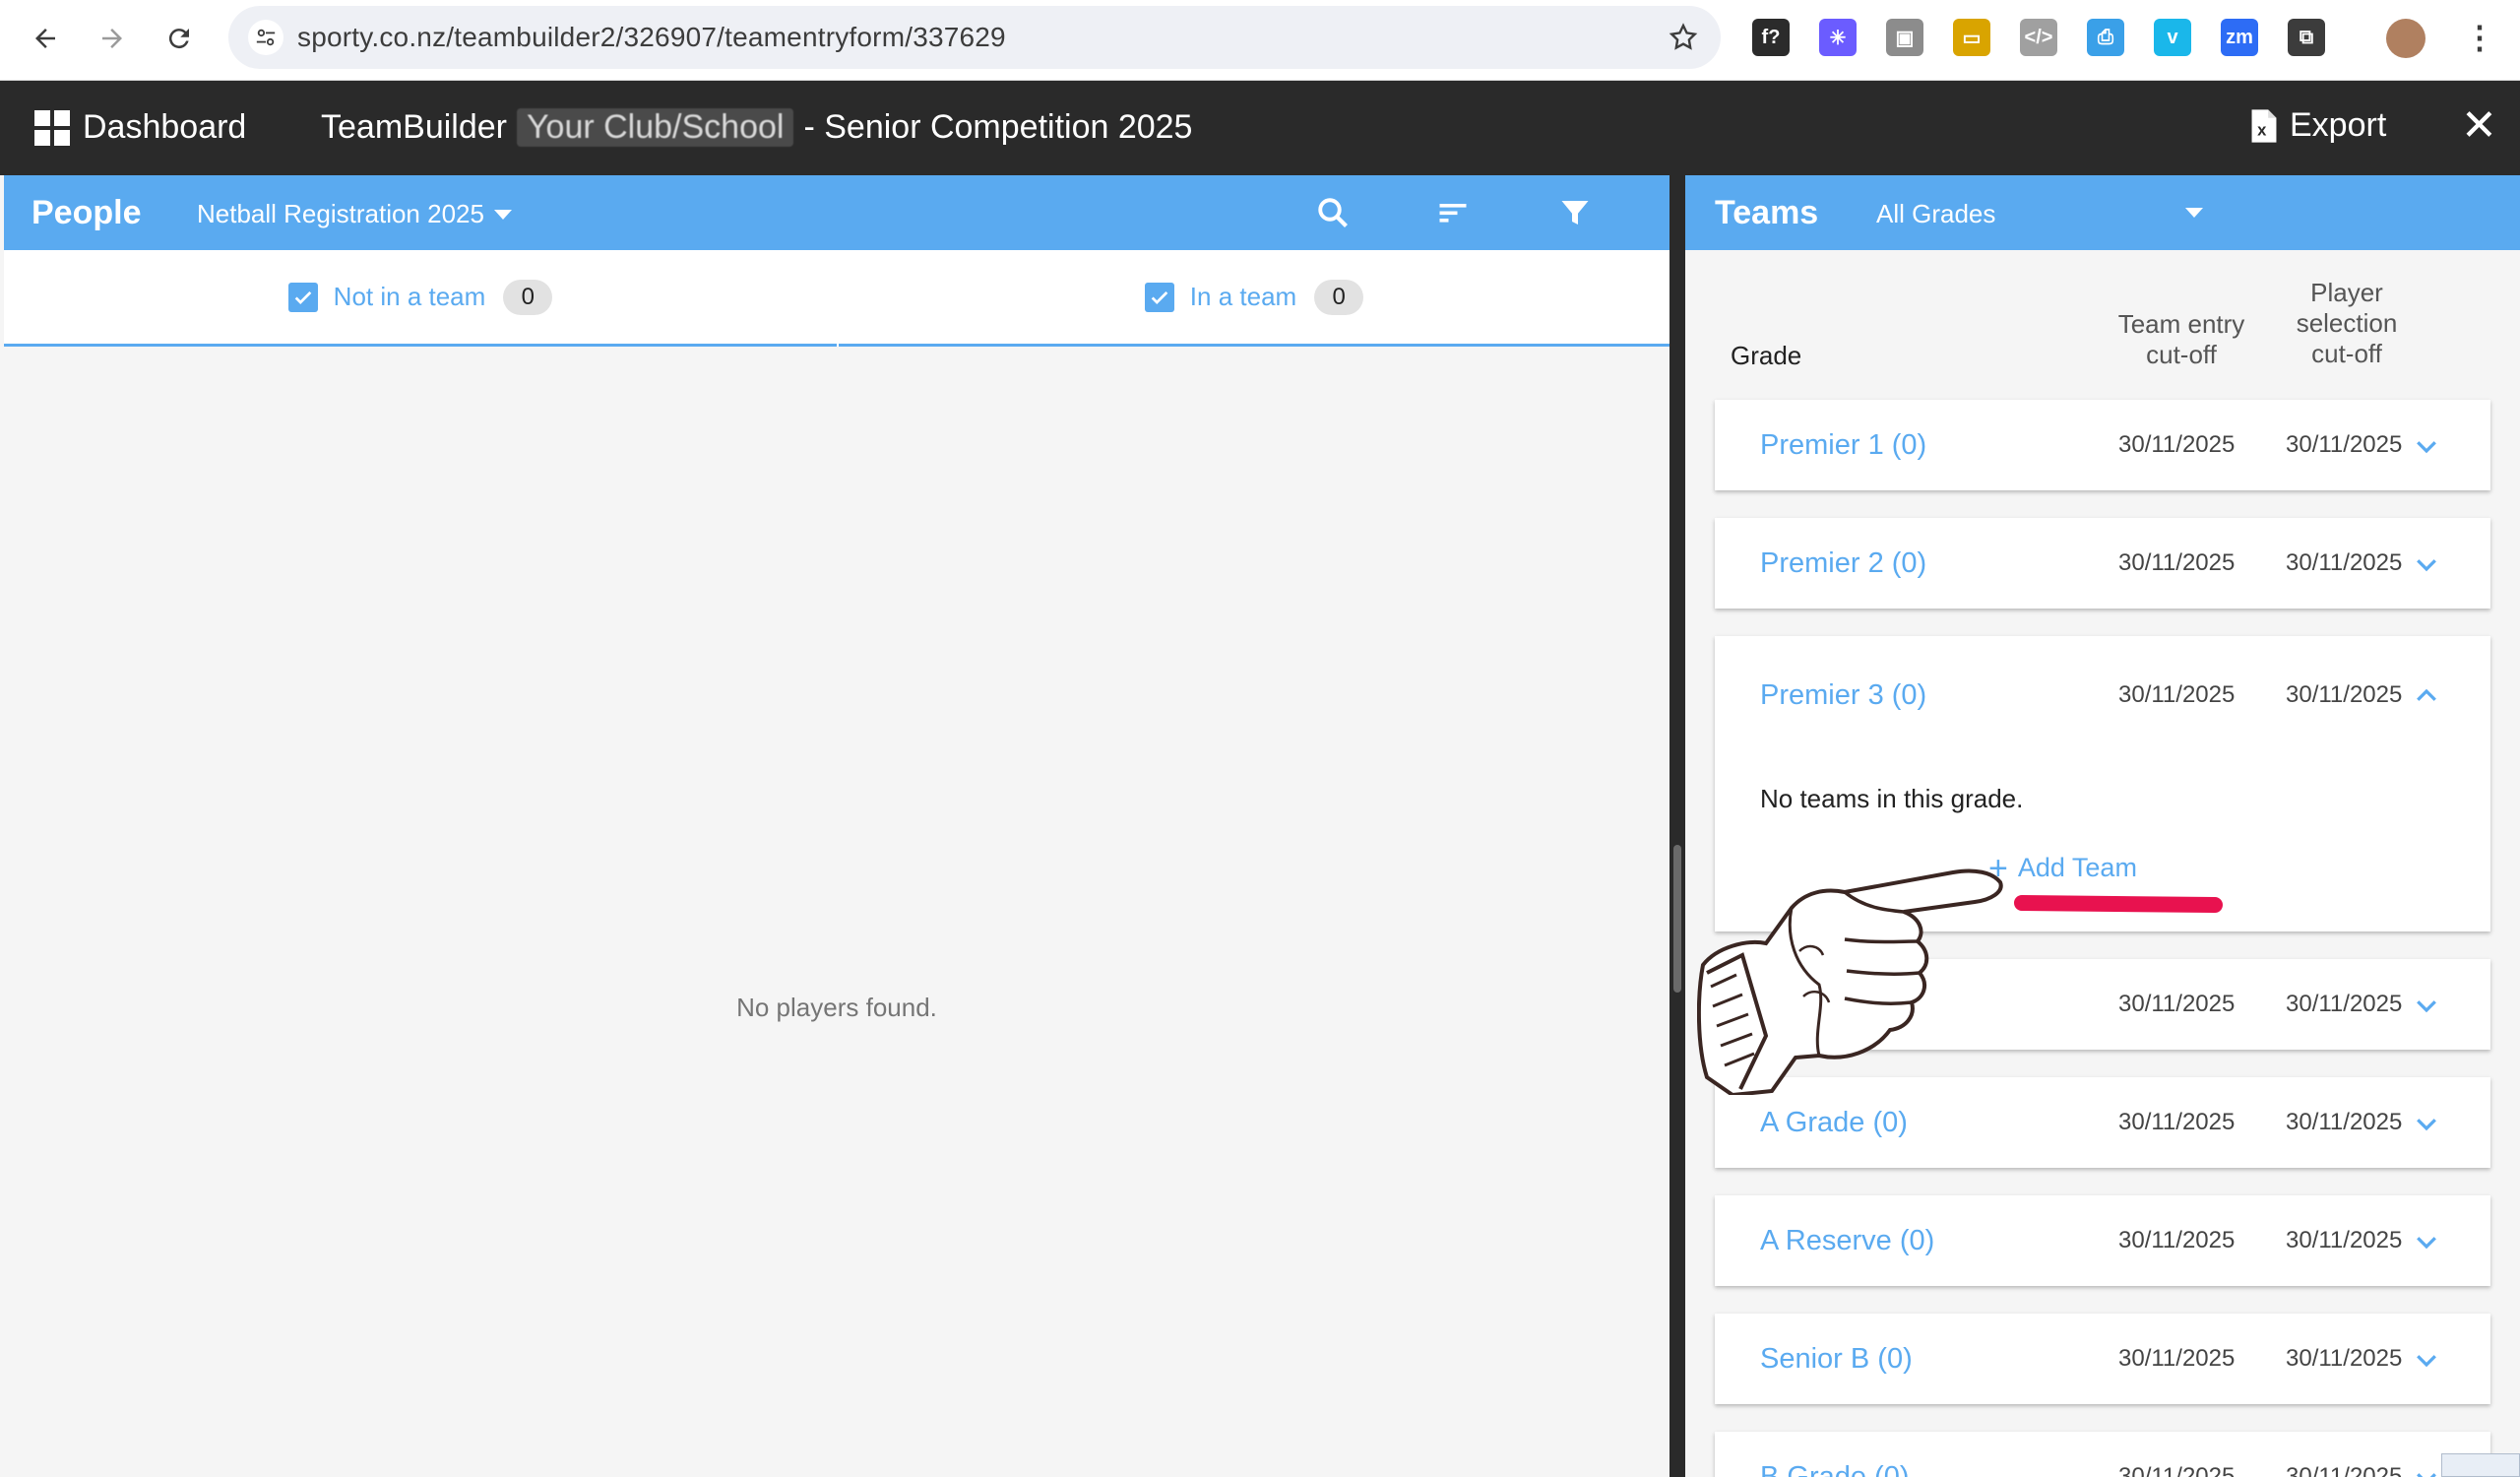  I want to click on arrow-right-icon, so click(112, 38).